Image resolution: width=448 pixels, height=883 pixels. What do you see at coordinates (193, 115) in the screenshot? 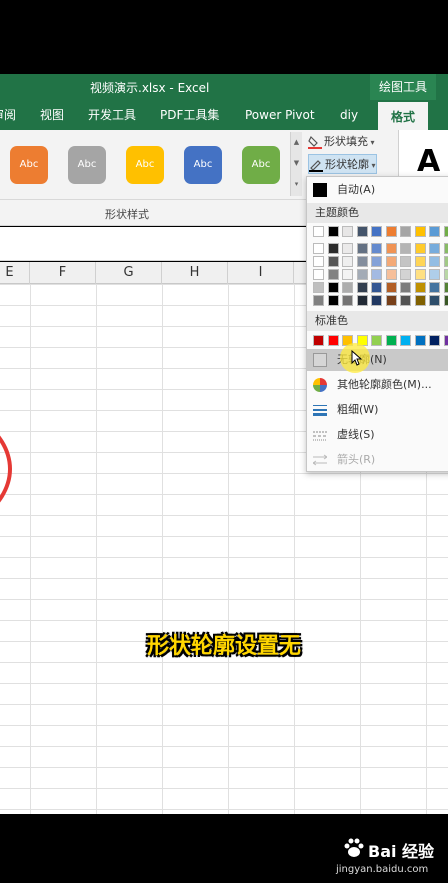
I see `tab-pdf-tools: PDF工具集` at bounding box center [193, 115].